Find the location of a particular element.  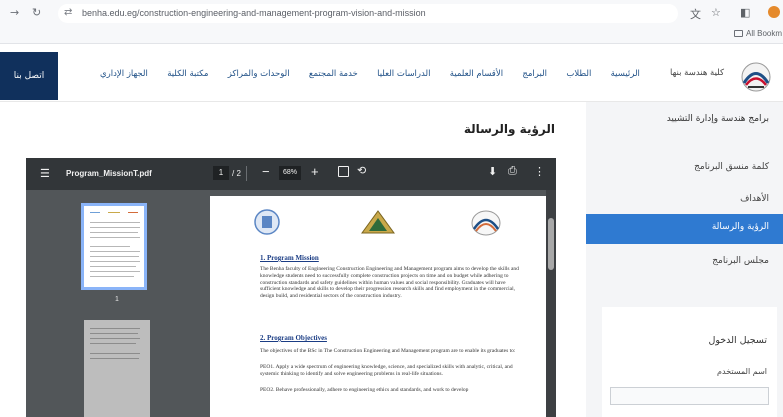

username-input is located at coordinates (689, 396).